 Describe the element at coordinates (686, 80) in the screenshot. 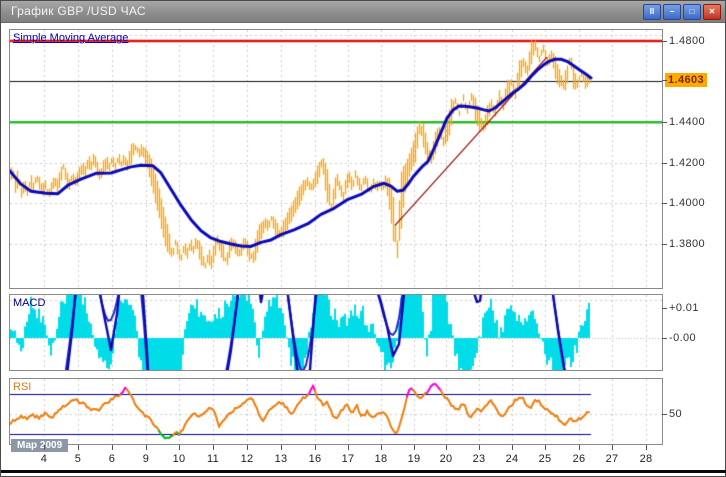

I see `current-price-badge: 1.4603` at that location.